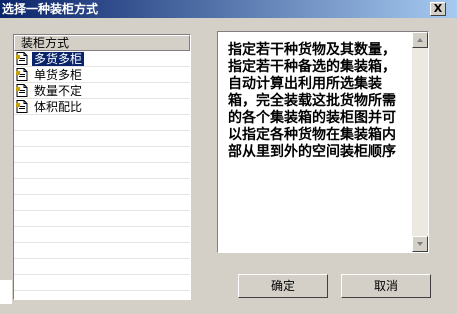  I want to click on scroll-down-button, so click(420, 244).